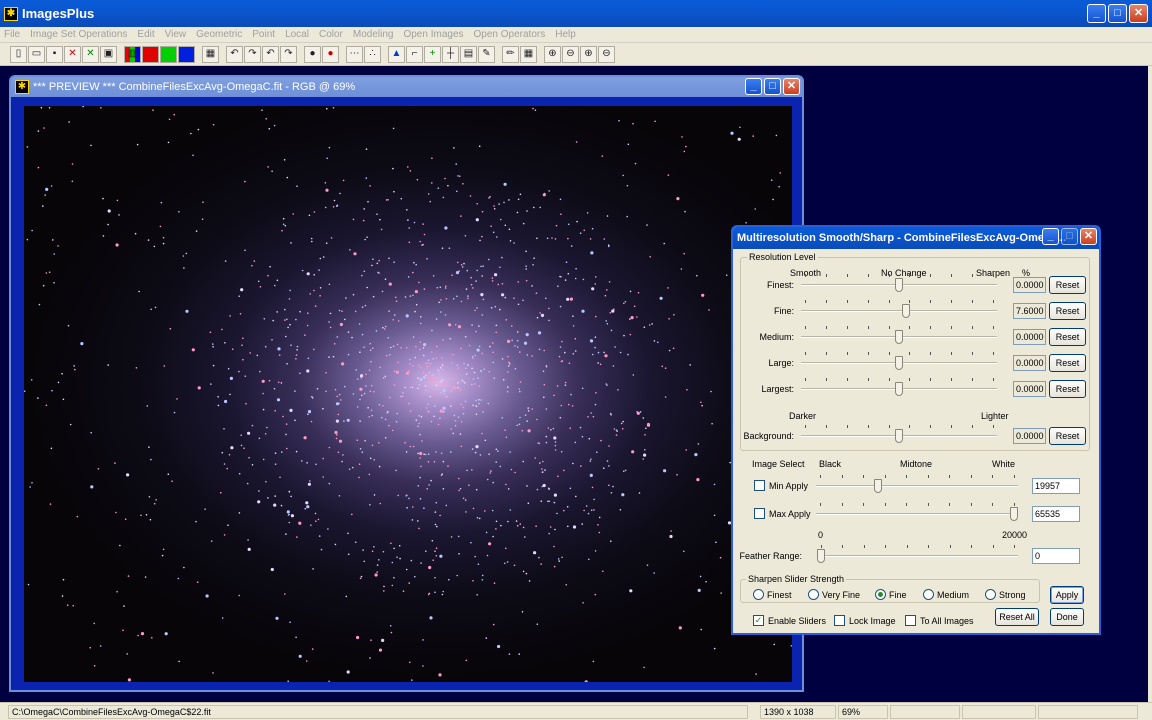  Describe the element at coordinates (821, 556) in the screenshot. I see `feather-range-slider-thumb` at that location.